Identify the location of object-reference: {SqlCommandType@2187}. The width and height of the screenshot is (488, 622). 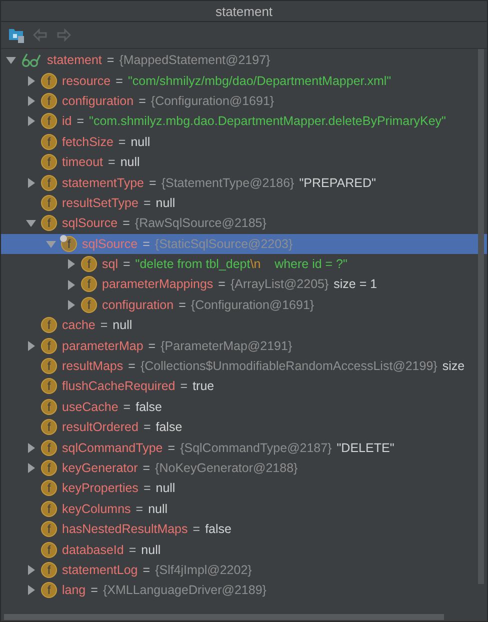
(256, 447).